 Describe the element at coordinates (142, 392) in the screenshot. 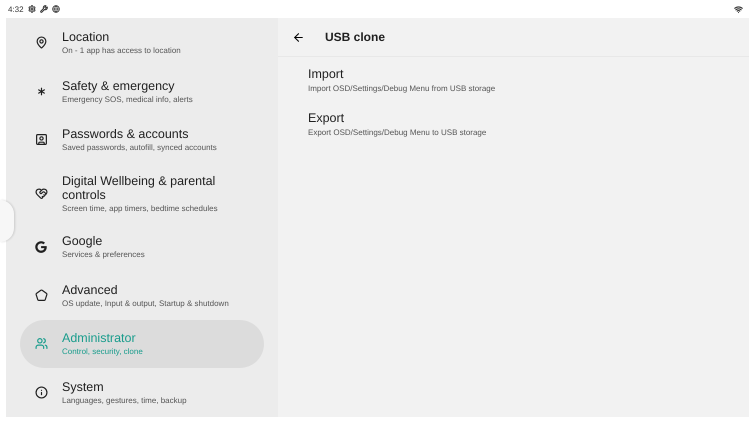

I see `settings-menu-item: System Languages, gestures, time, backup` at that location.